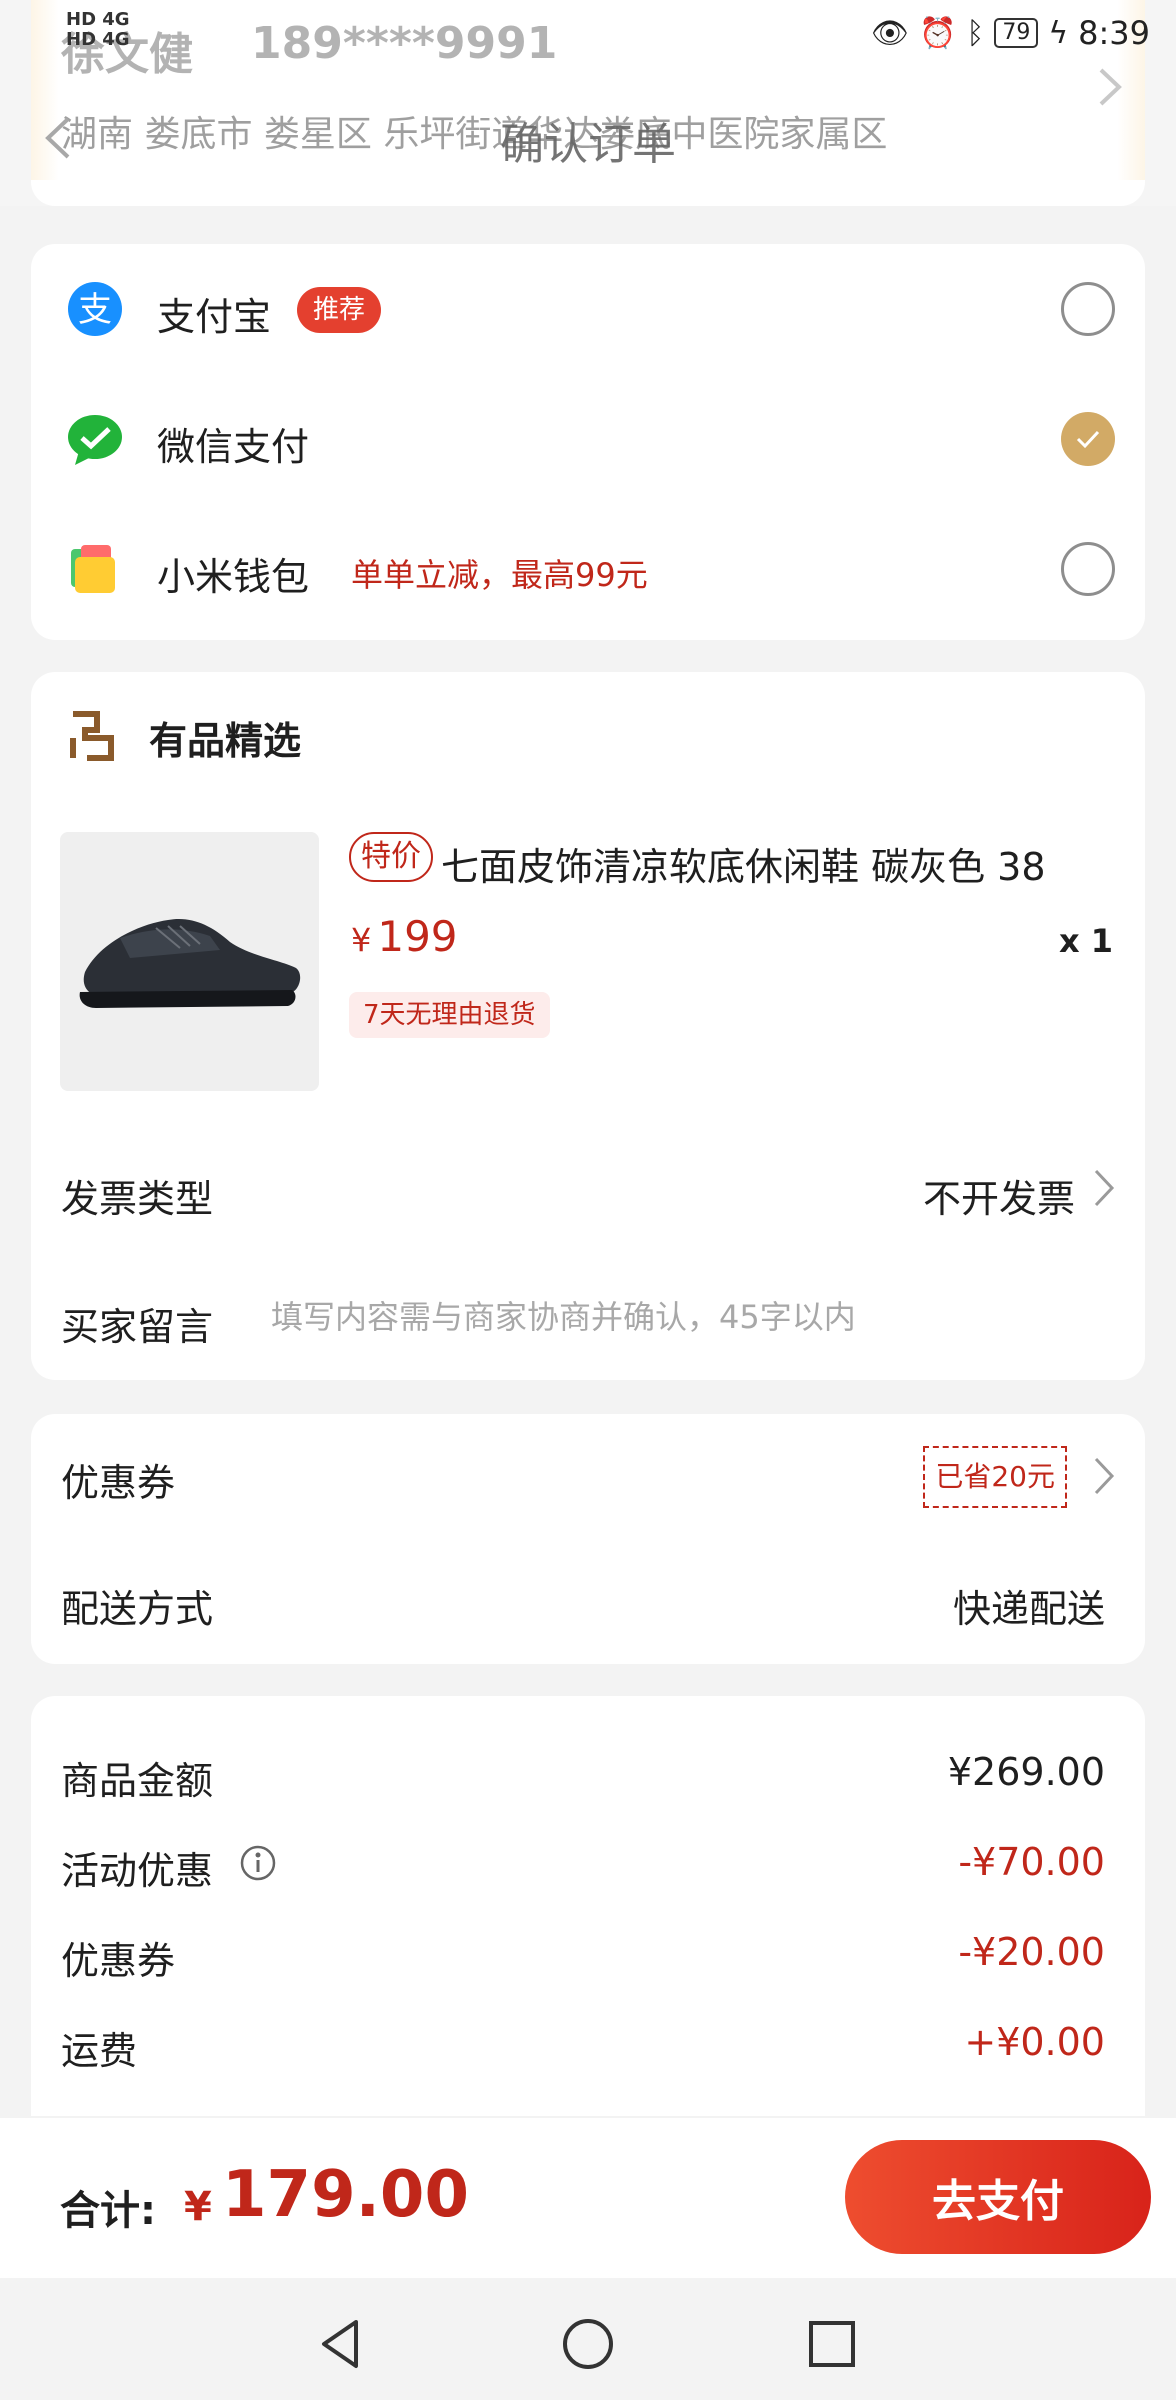  What do you see at coordinates (588, 2198) in the screenshot?
I see `checkout-bar: 合计: ¥ 179.00 去支付` at bounding box center [588, 2198].